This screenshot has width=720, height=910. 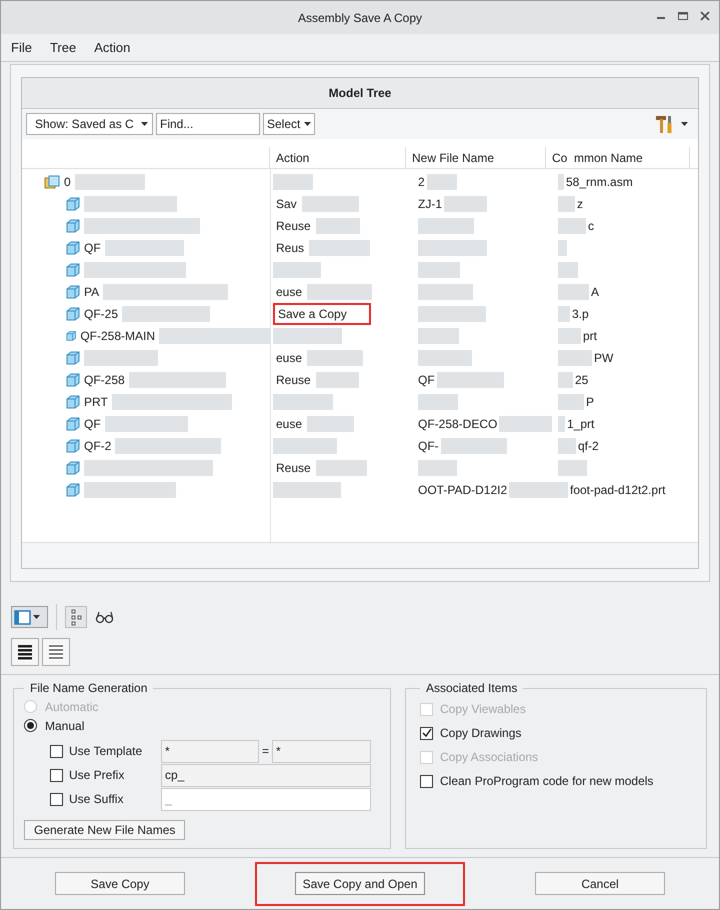 I want to click on generate-names-button: Generate New File Names, so click(x=105, y=830).